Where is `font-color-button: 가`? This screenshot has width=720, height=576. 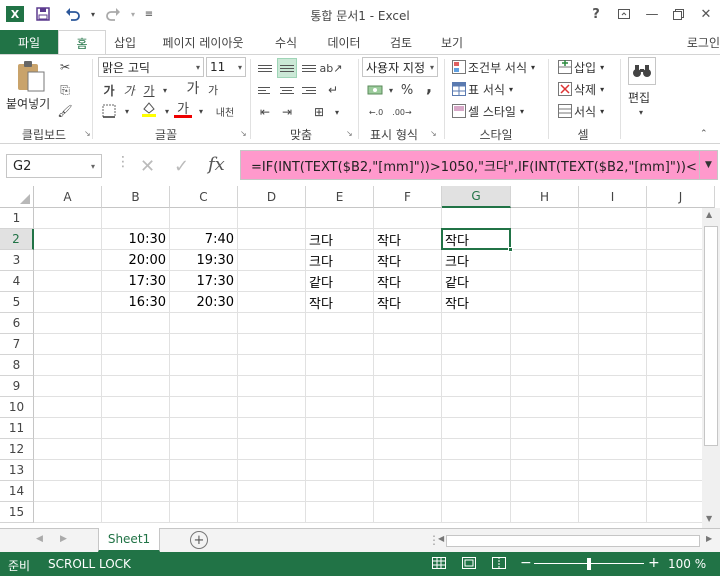
font-color-button: 가 is located at coordinates (183, 109).